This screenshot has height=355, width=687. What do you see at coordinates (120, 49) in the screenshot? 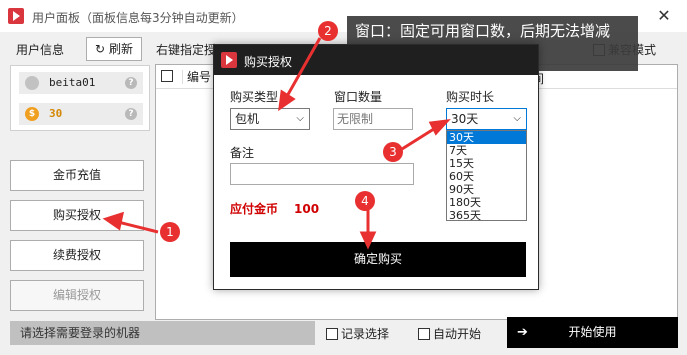
I see `refresh-label: 刷新` at bounding box center [120, 49].